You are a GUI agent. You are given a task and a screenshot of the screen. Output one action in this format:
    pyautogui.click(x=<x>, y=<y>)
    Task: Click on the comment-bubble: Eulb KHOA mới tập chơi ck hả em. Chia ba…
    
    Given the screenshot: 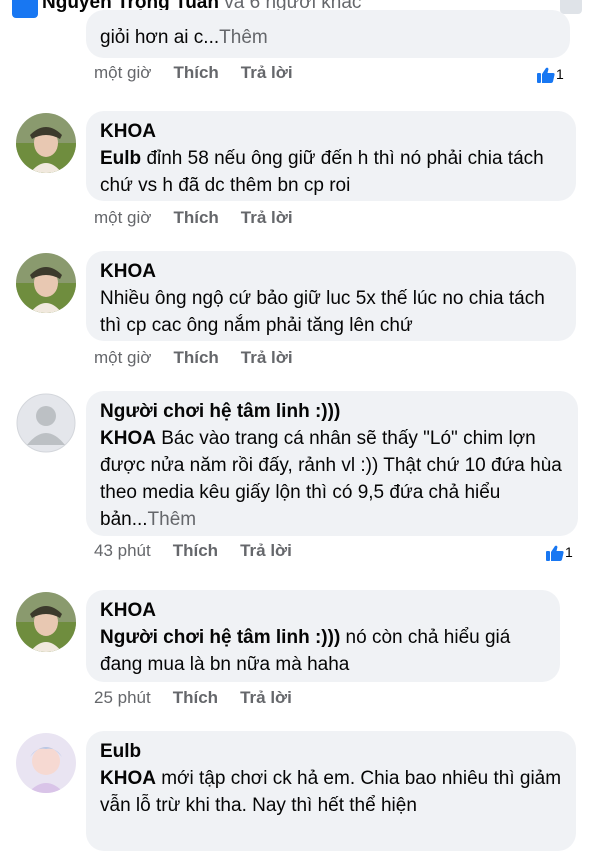 What is the action you would take?
    pyautogui.click(x=331, y=791)
    